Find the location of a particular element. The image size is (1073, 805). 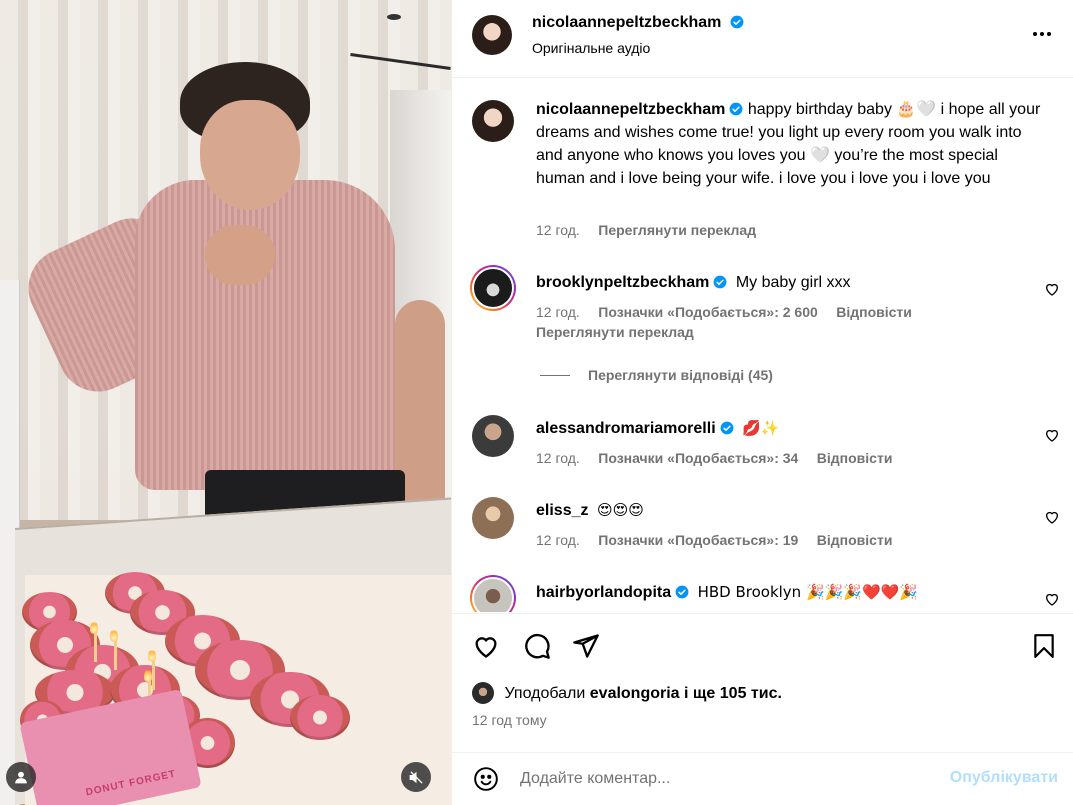

commenter-username: hairbyorlandopita is located at coordinates (603, 592).